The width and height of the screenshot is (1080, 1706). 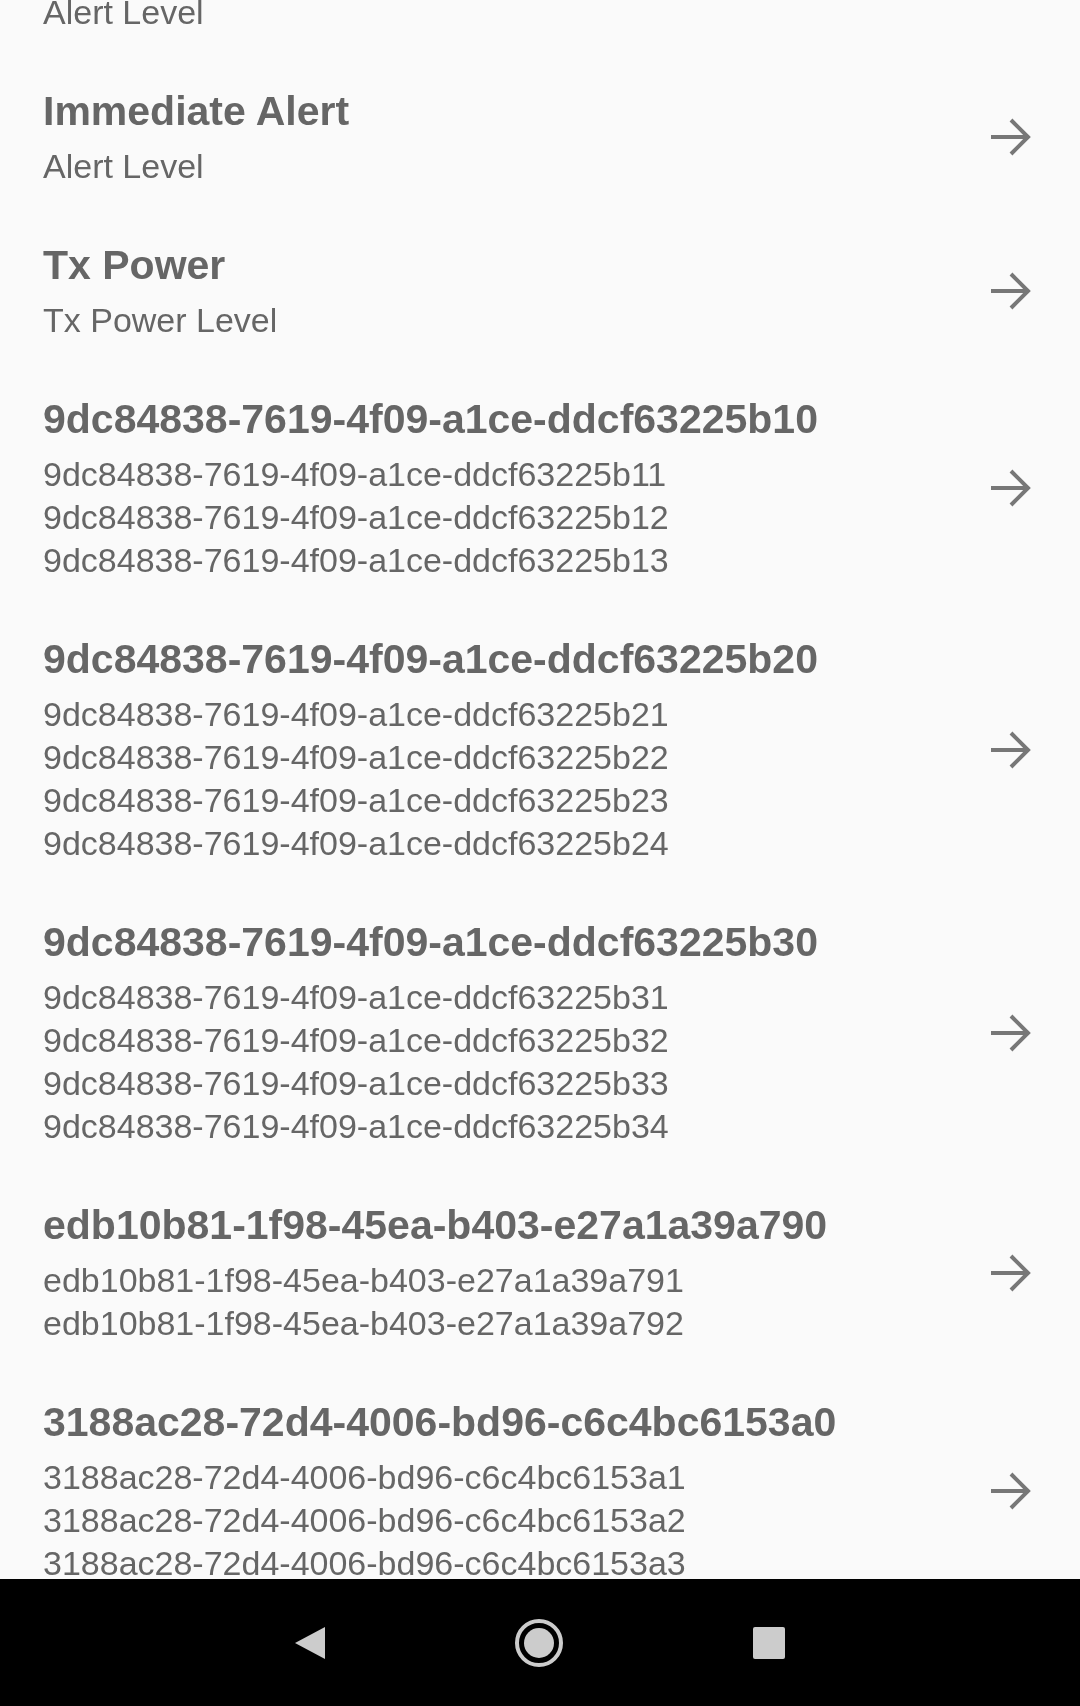 What do you see at coordinates (365, 1520) in the screenshot?
I see `characteristic-name: 3188ac28-72d4-4006-bd96-c6c4bc6153a2` at bounding box center [365, 1520].